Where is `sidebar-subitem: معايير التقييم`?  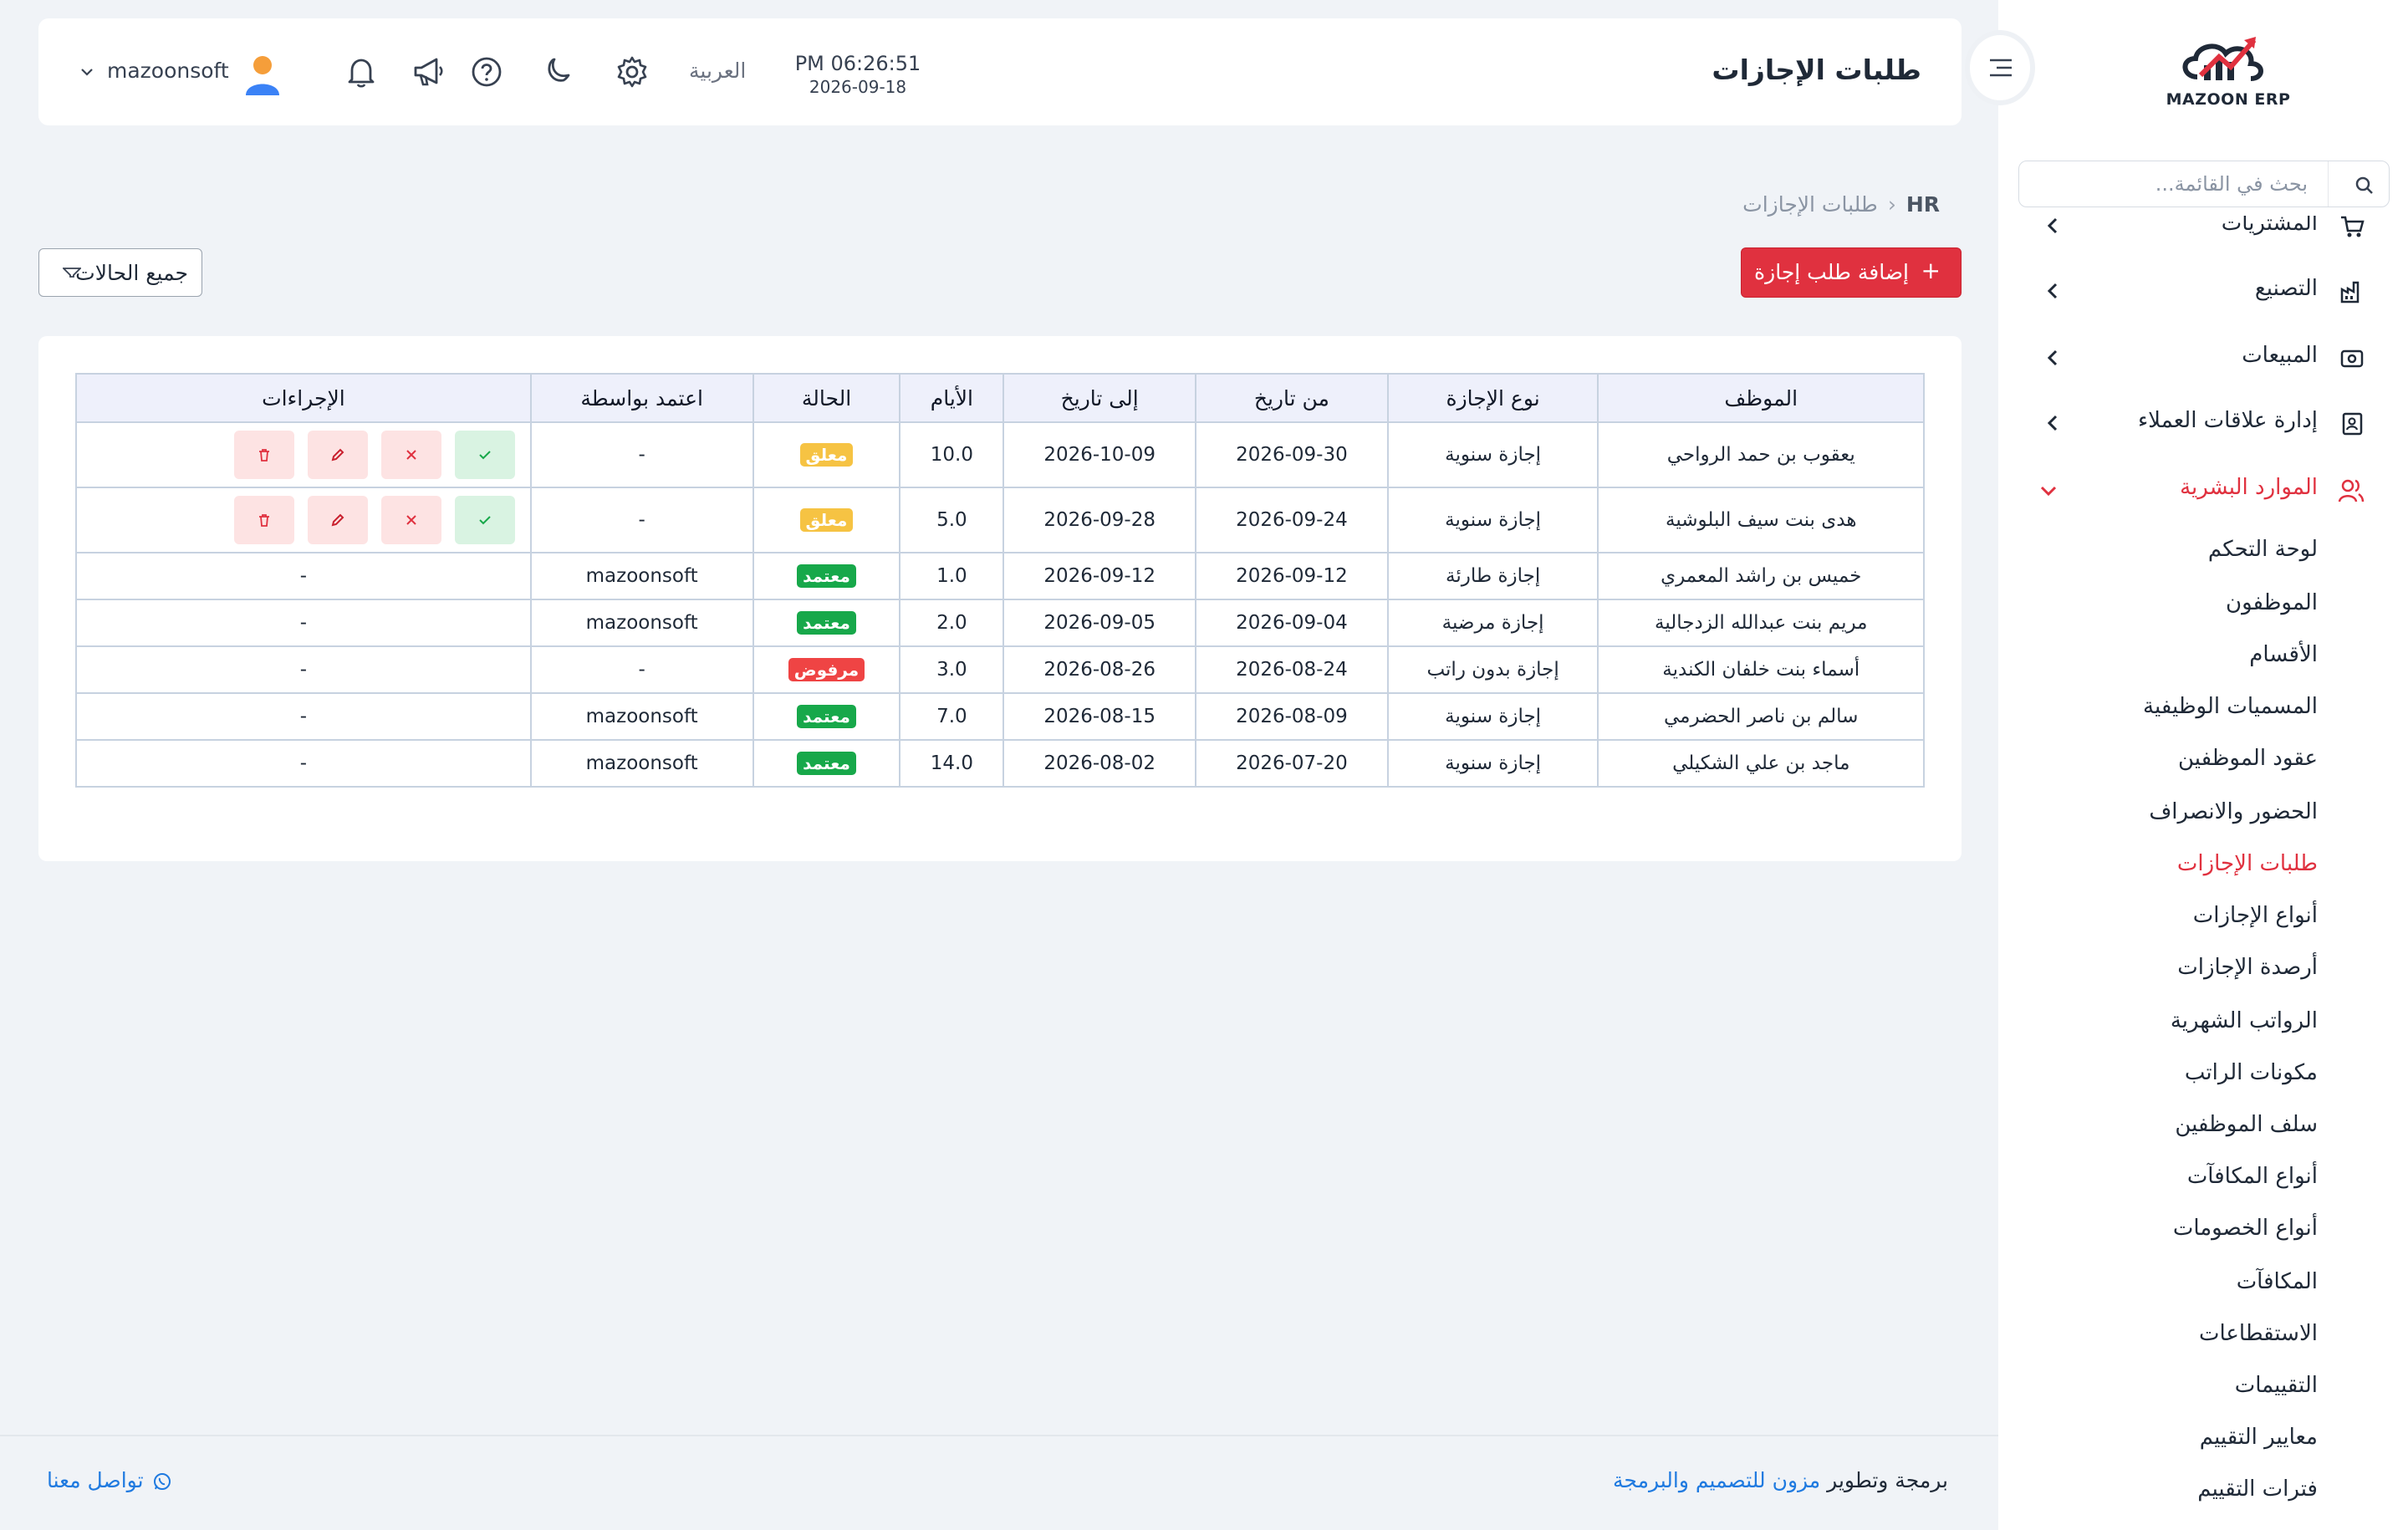
sidebar-subitem: معايير التقييم is located at coordinates (2259, 1437).